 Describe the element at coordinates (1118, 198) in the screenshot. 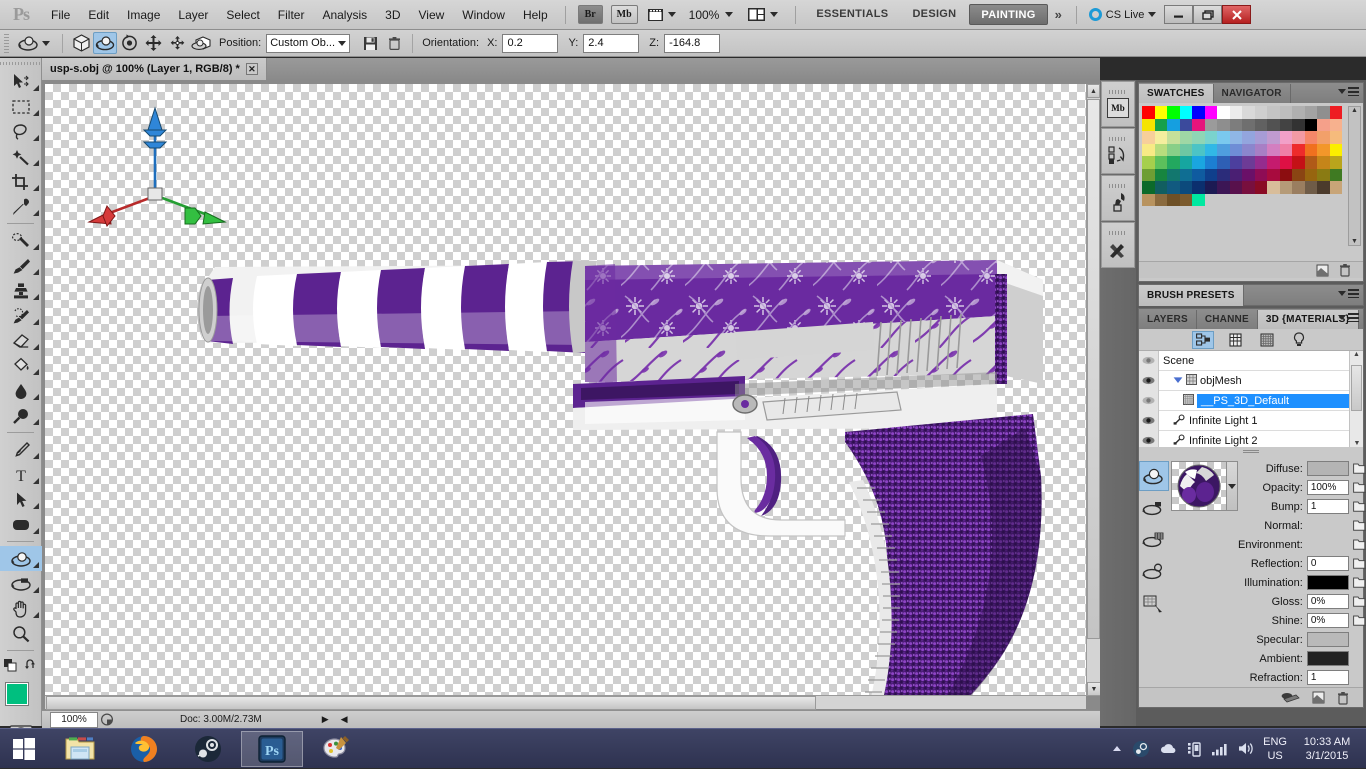

I see `brush-panel-button` at that location.